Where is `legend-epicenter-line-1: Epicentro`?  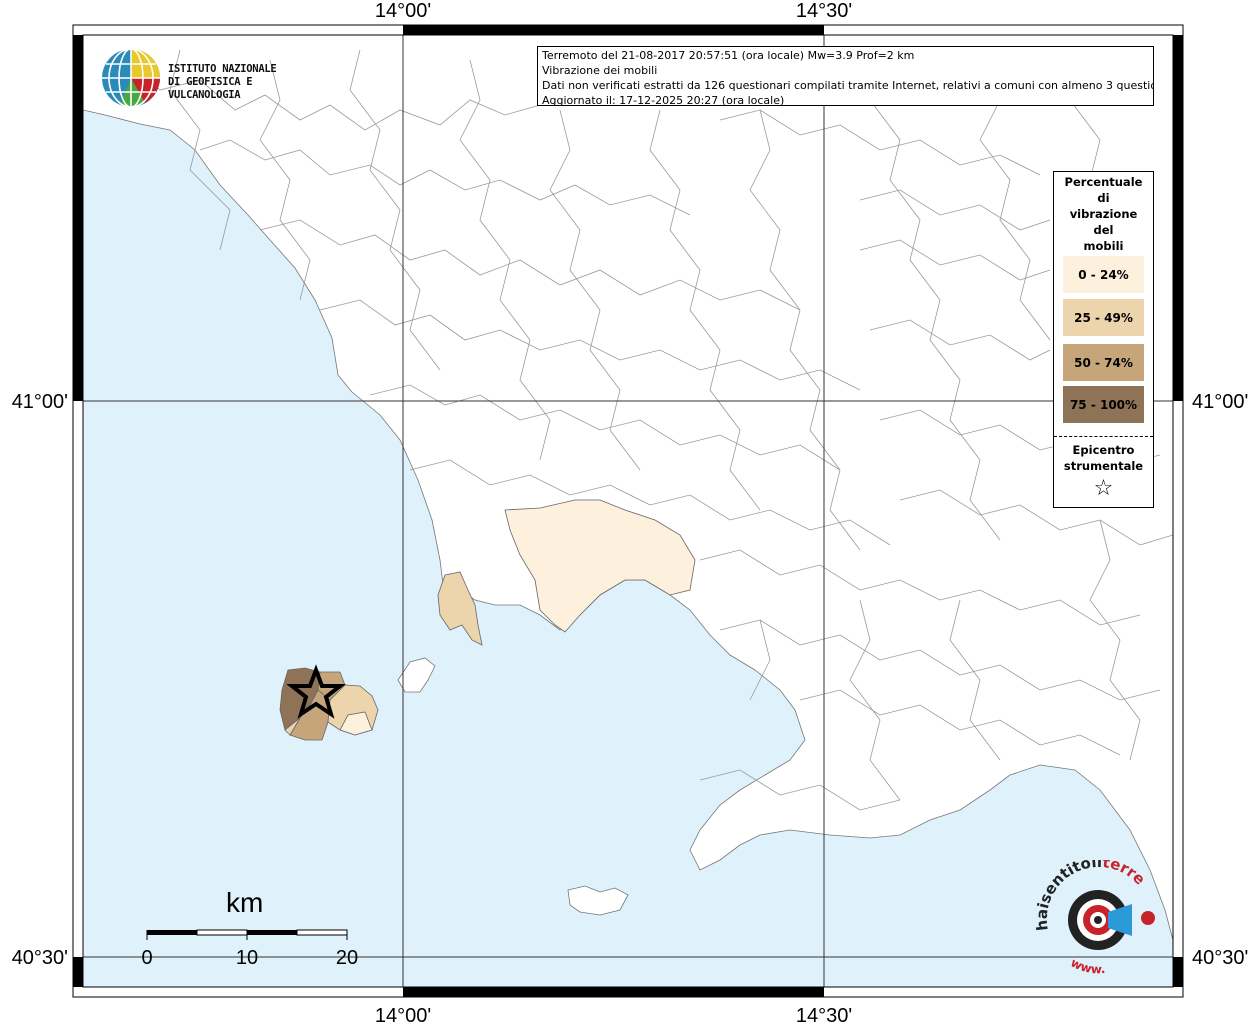
legend-epicenter-line-1: Epicentro is located at coordinates (1103, 450).